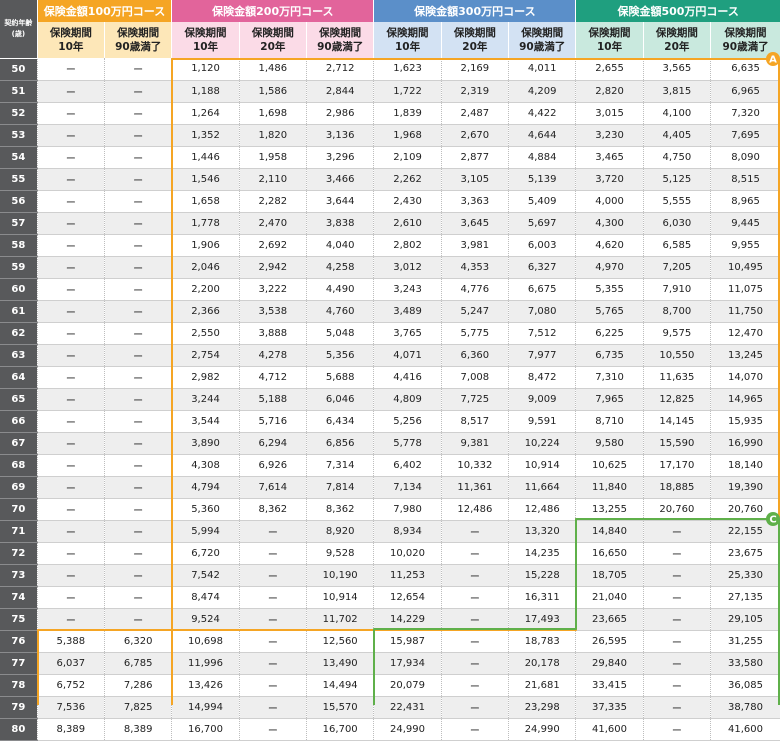  I want to click on premium-cell: 8,474, so click(205, 597).